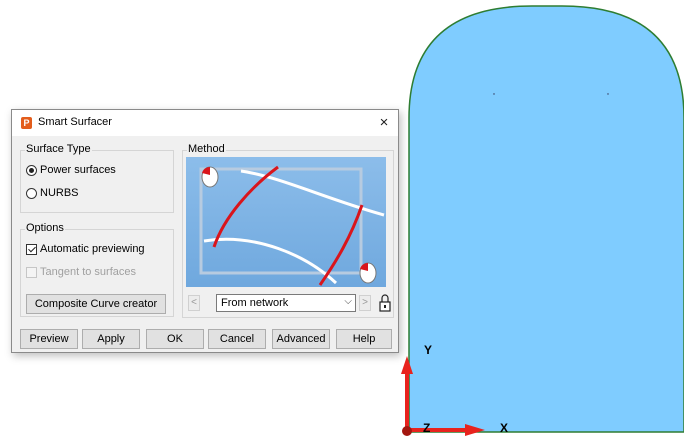  Describe the element at coordinates (96, 304) in the screenshot. I see `composite-curve-creator-button: Composite Curve creator` at that location.